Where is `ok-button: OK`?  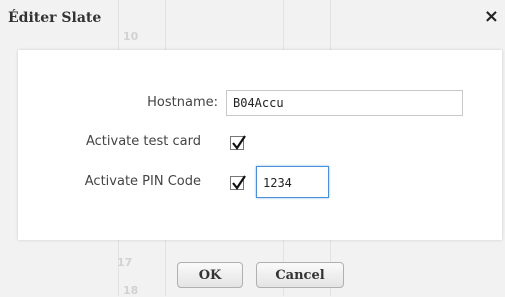
ok-button: OK is located at coordinates (210, 275).